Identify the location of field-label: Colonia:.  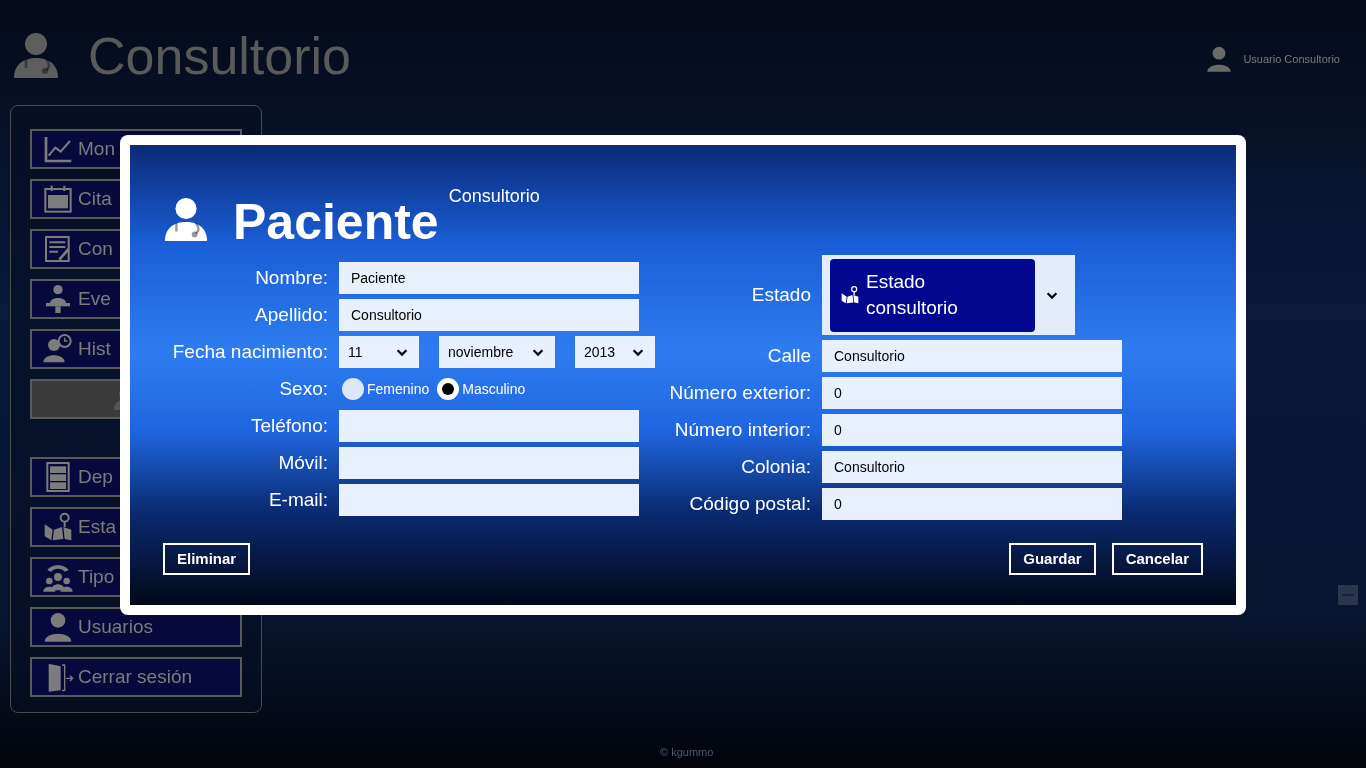
(775, 466).